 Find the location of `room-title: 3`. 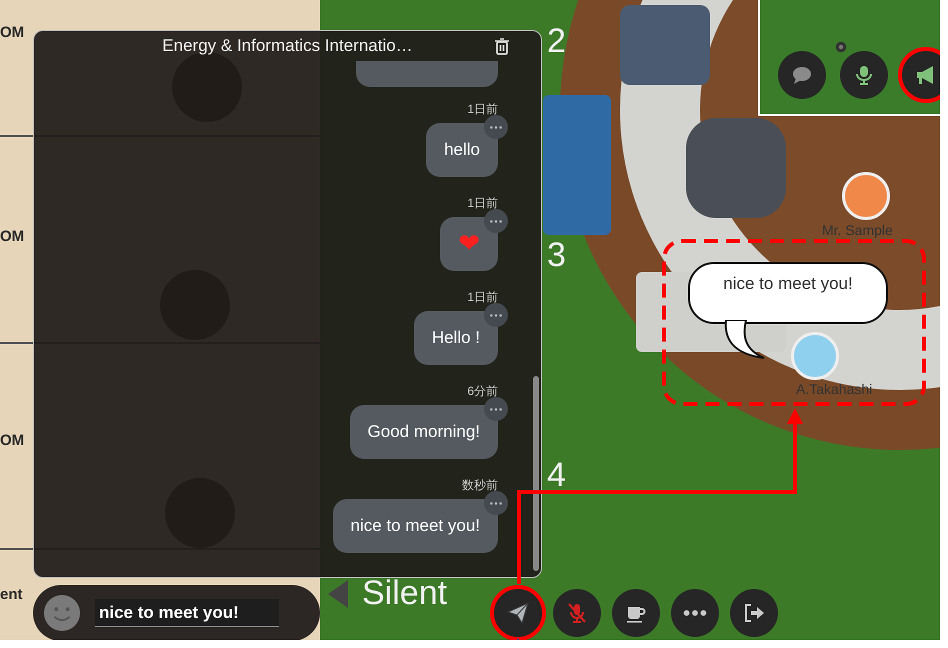

room-title: 3 is located at coordinates (556, 255).